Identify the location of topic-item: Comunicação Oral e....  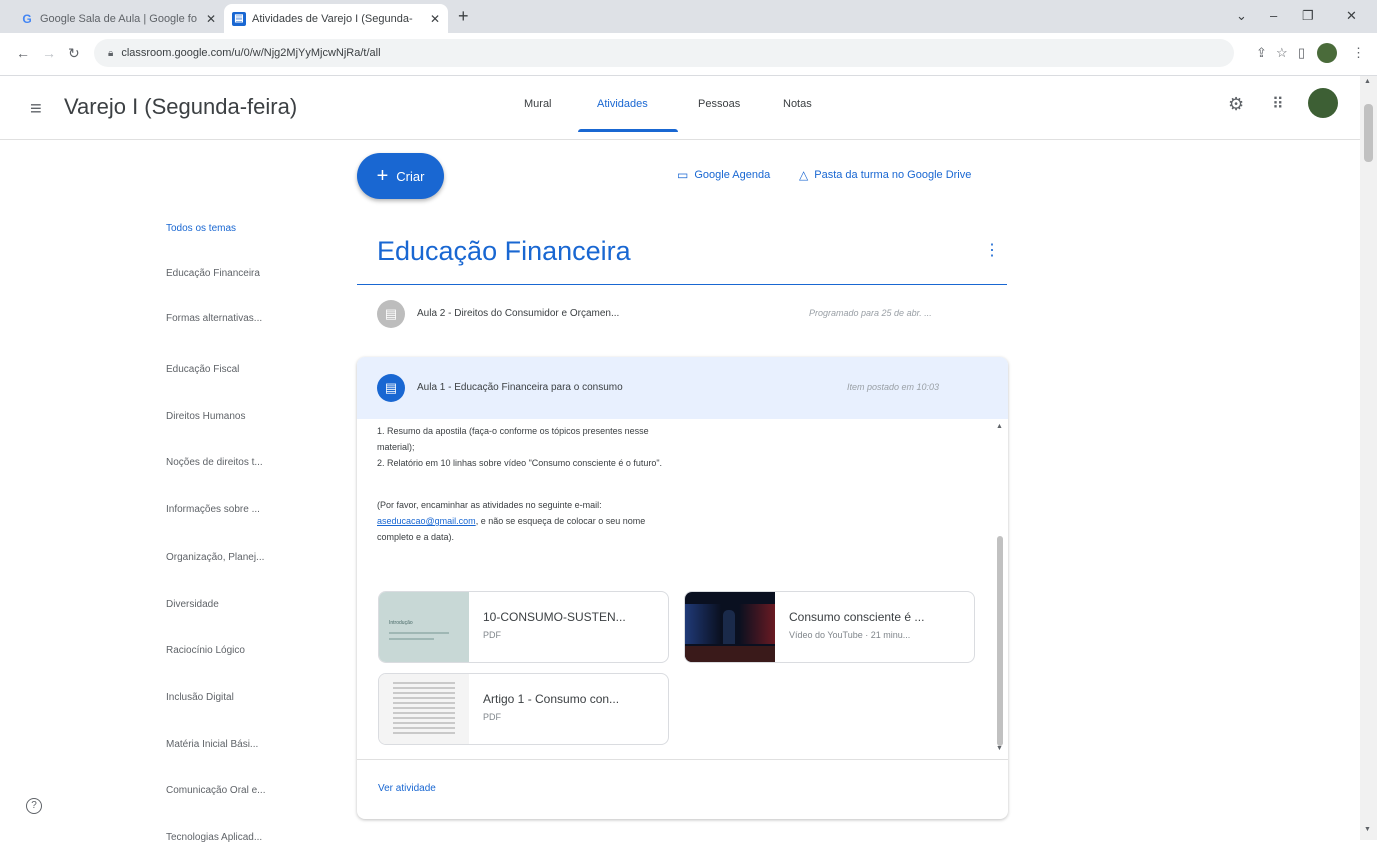
(216, 790).